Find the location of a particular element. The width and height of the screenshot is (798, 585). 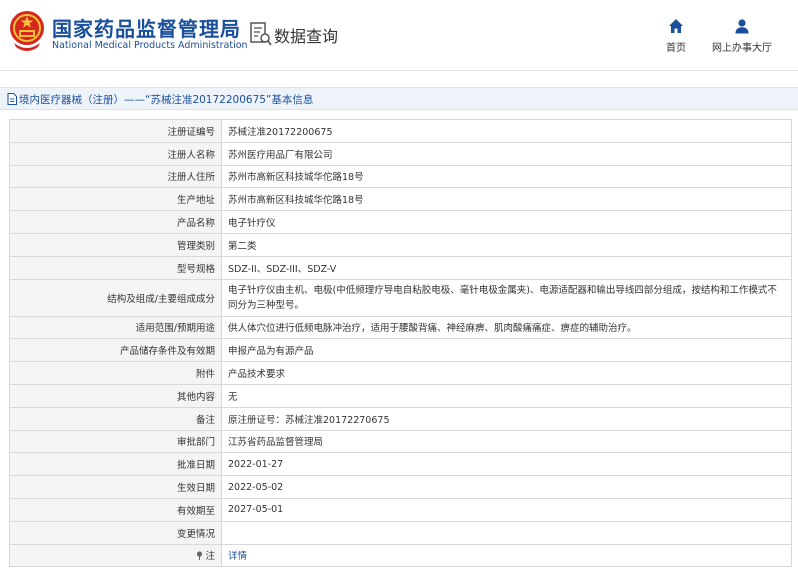

table-row: 附件 产品技术要求 is located at coordinates (400, 373).